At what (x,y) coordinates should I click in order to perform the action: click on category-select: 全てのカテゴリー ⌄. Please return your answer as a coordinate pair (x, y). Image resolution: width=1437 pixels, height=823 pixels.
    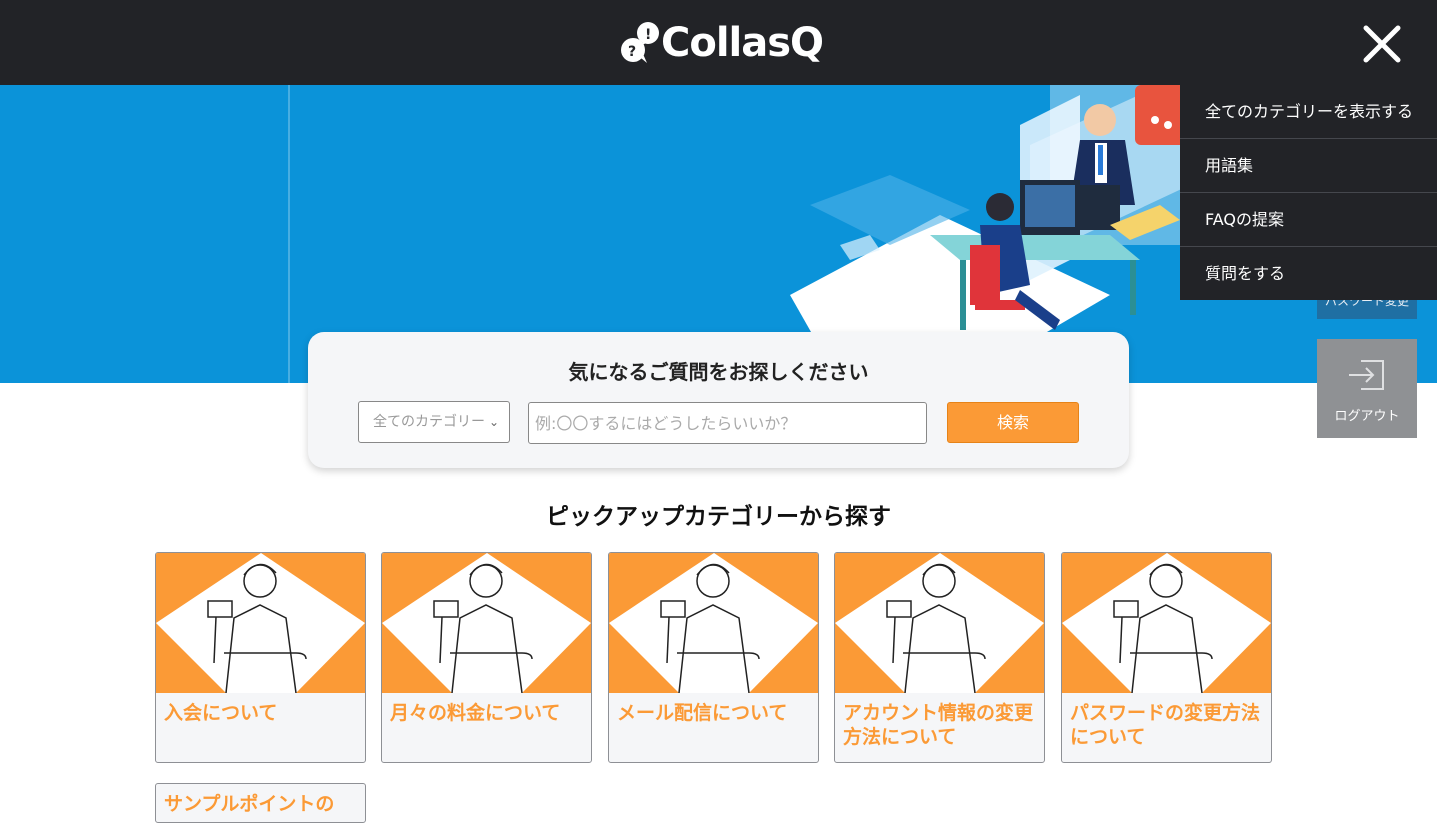
    Looking at the image, I should click on (434, 422).